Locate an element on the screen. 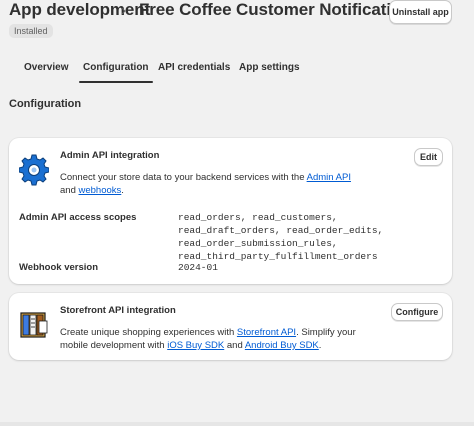 Image resolution: width=474 pixels, height=426 pixels. storefront-api-title: Storefront API integration is located at coordinates (118, 310).